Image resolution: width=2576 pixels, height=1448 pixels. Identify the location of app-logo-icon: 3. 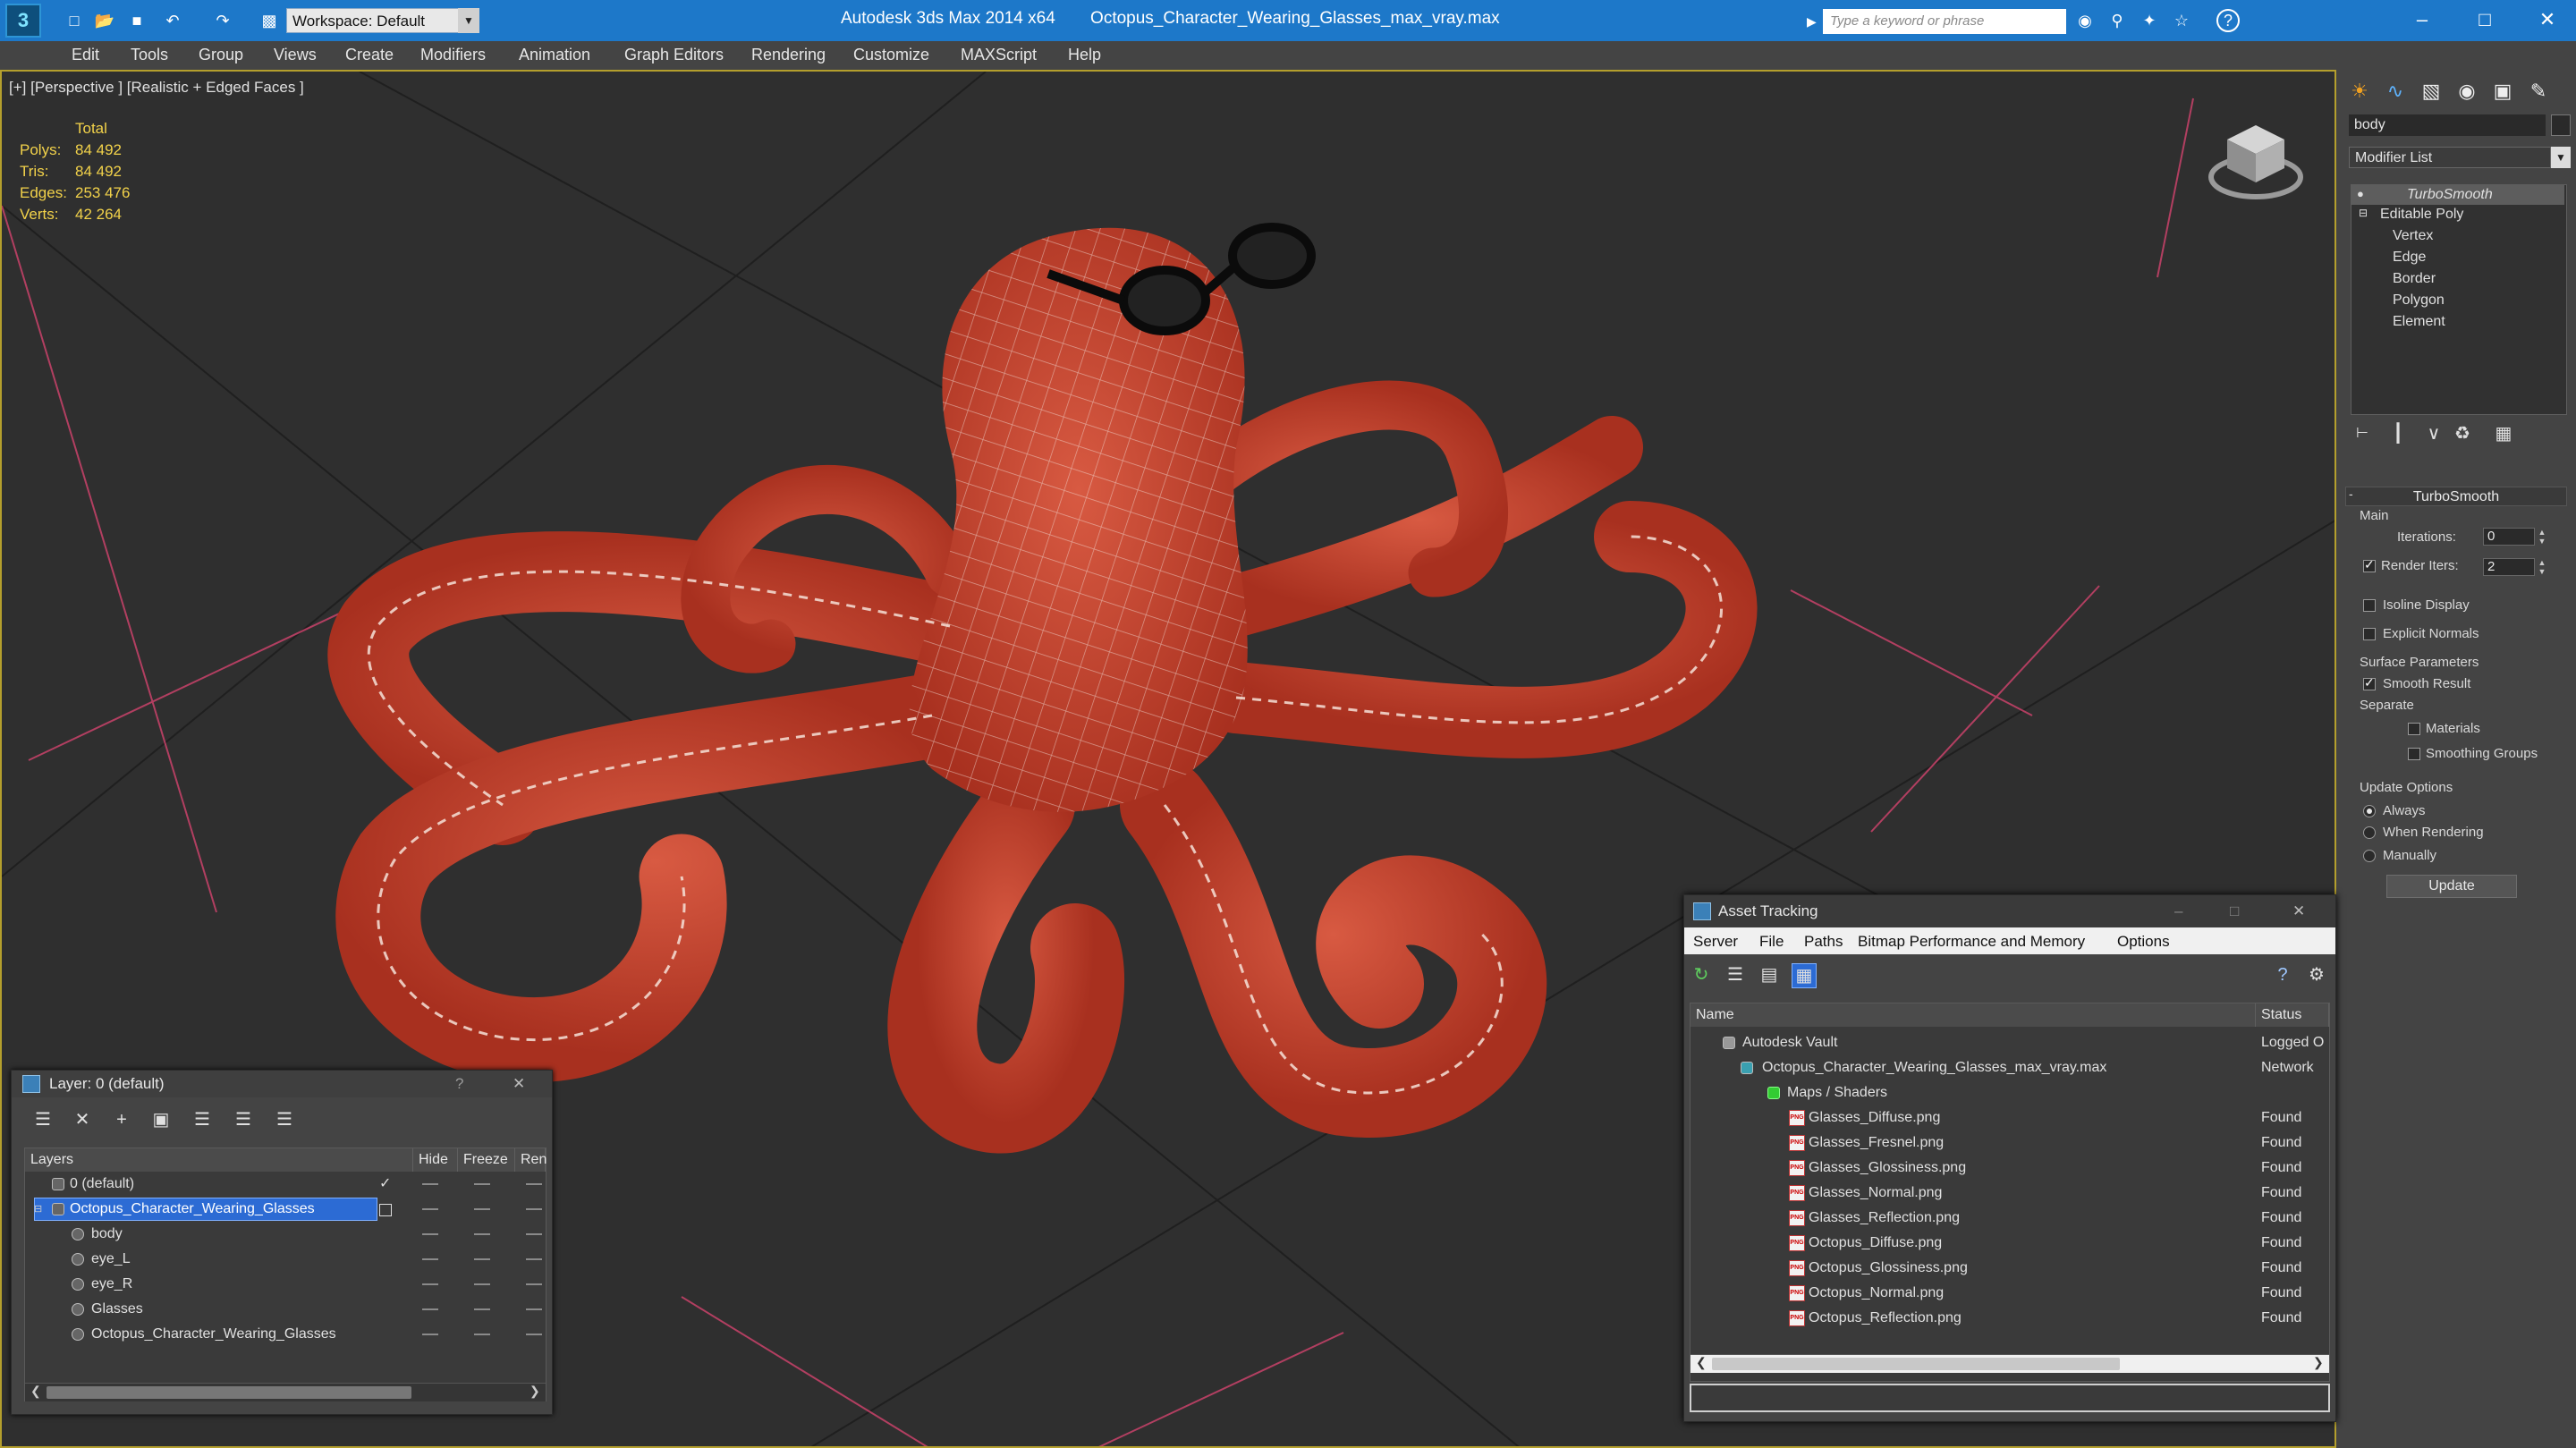
(23, 21).